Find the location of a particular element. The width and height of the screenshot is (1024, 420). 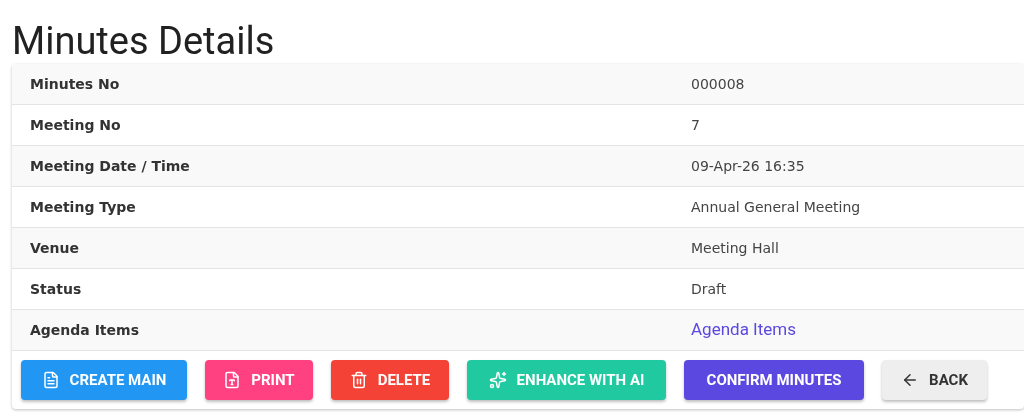

field-value: Annual General Meeting is located at coordinates (776, 207).